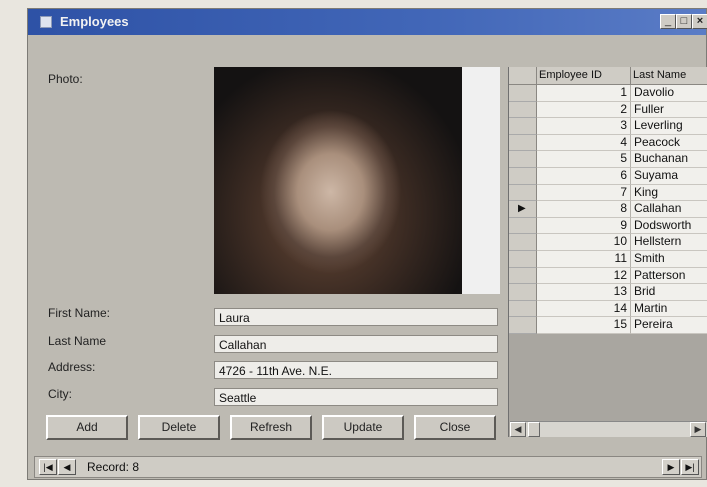 This screenshot has height=487, width=707. I want to click on cell-last-name: Brid, so click(669, 292).